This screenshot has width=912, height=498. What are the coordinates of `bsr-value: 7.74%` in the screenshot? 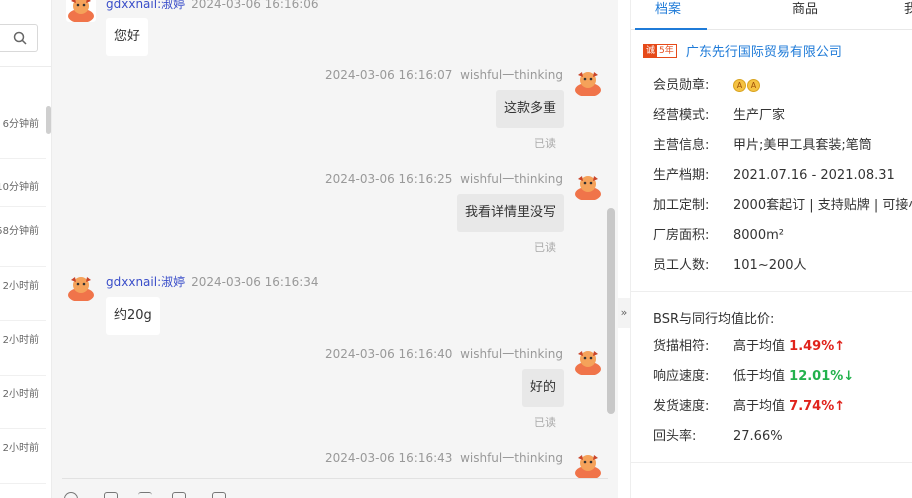 It's located at (812, 406).